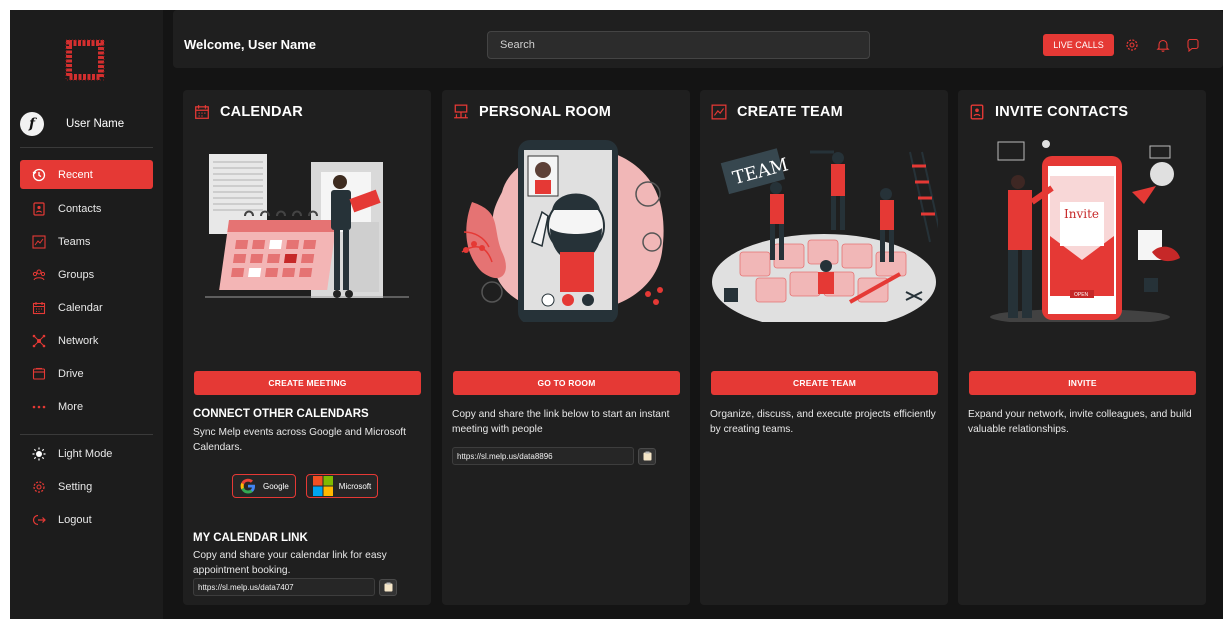  What do you see at coordinates (355, 486) in the screenshot?
I see `microsoft-label: Microsoft` at bounding box center [355, 486].